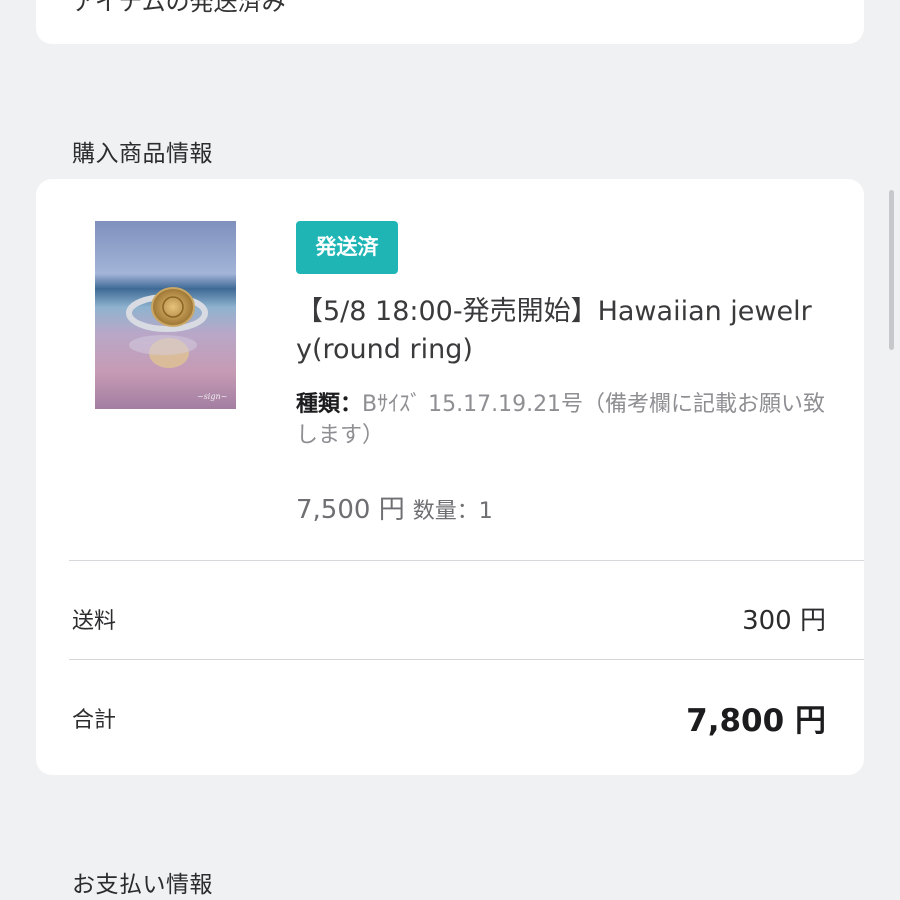 This screenshot has height=900, width=900. I want to click on product-image: ~sign~, so click(165, 315).